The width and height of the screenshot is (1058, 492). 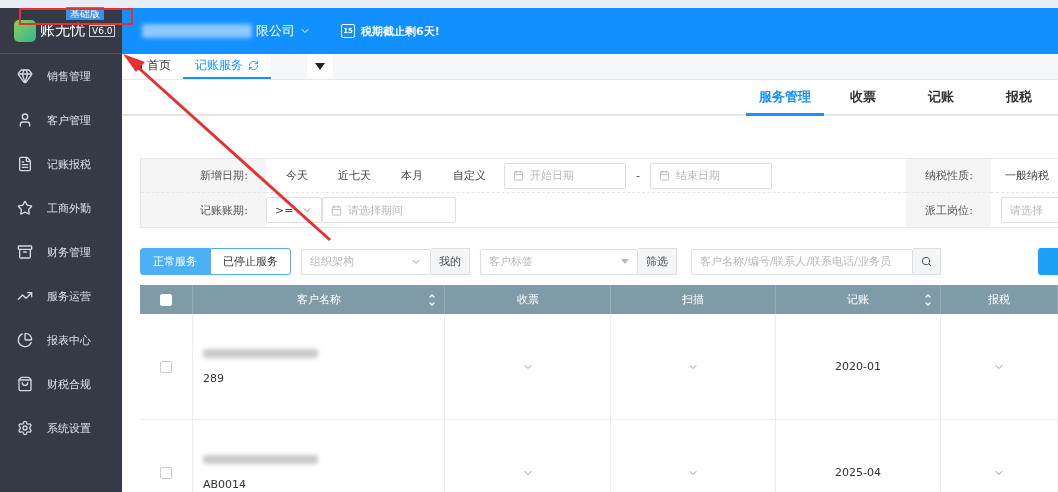 What do you see at coordinates (25, 252) in the screenshot?
I see `box-icon` at bounding box center [25, 252].